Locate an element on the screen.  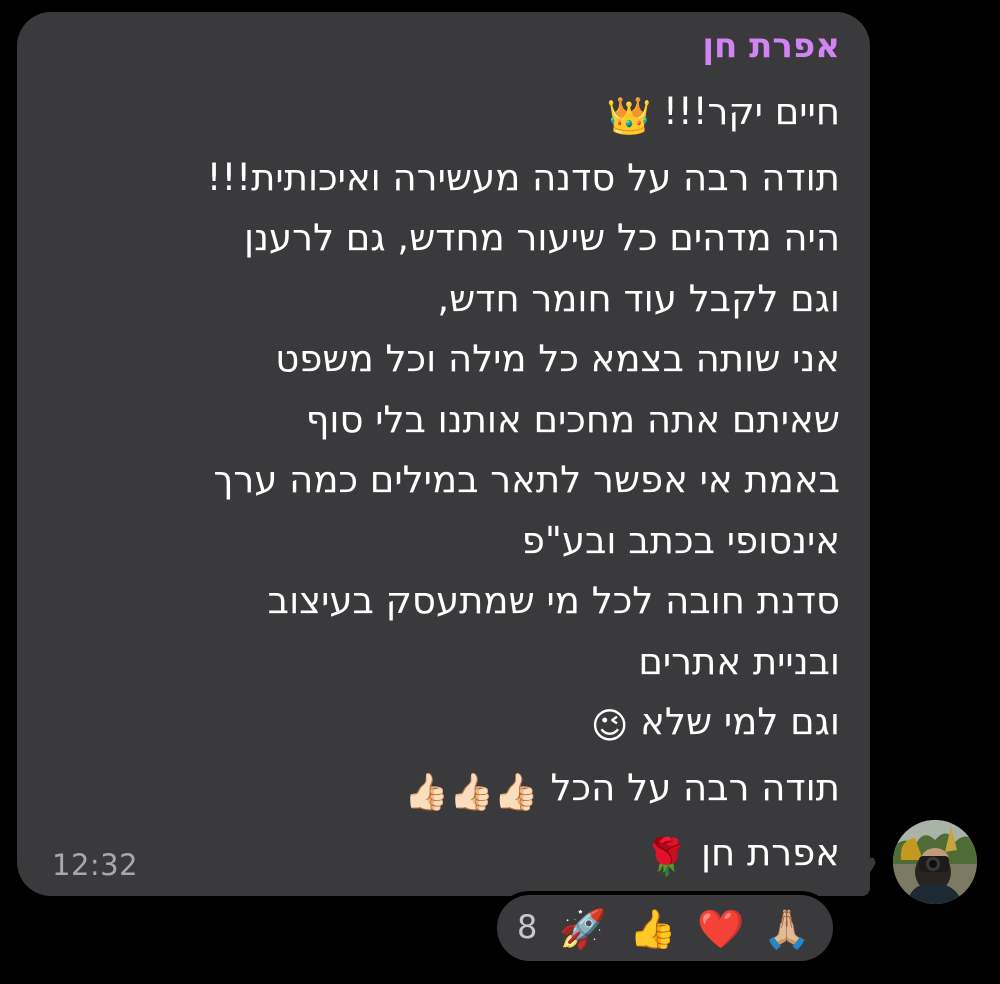
message-line: אני שותה בצמא כל מילה וכל משפט is located at coordinates (557, 358).